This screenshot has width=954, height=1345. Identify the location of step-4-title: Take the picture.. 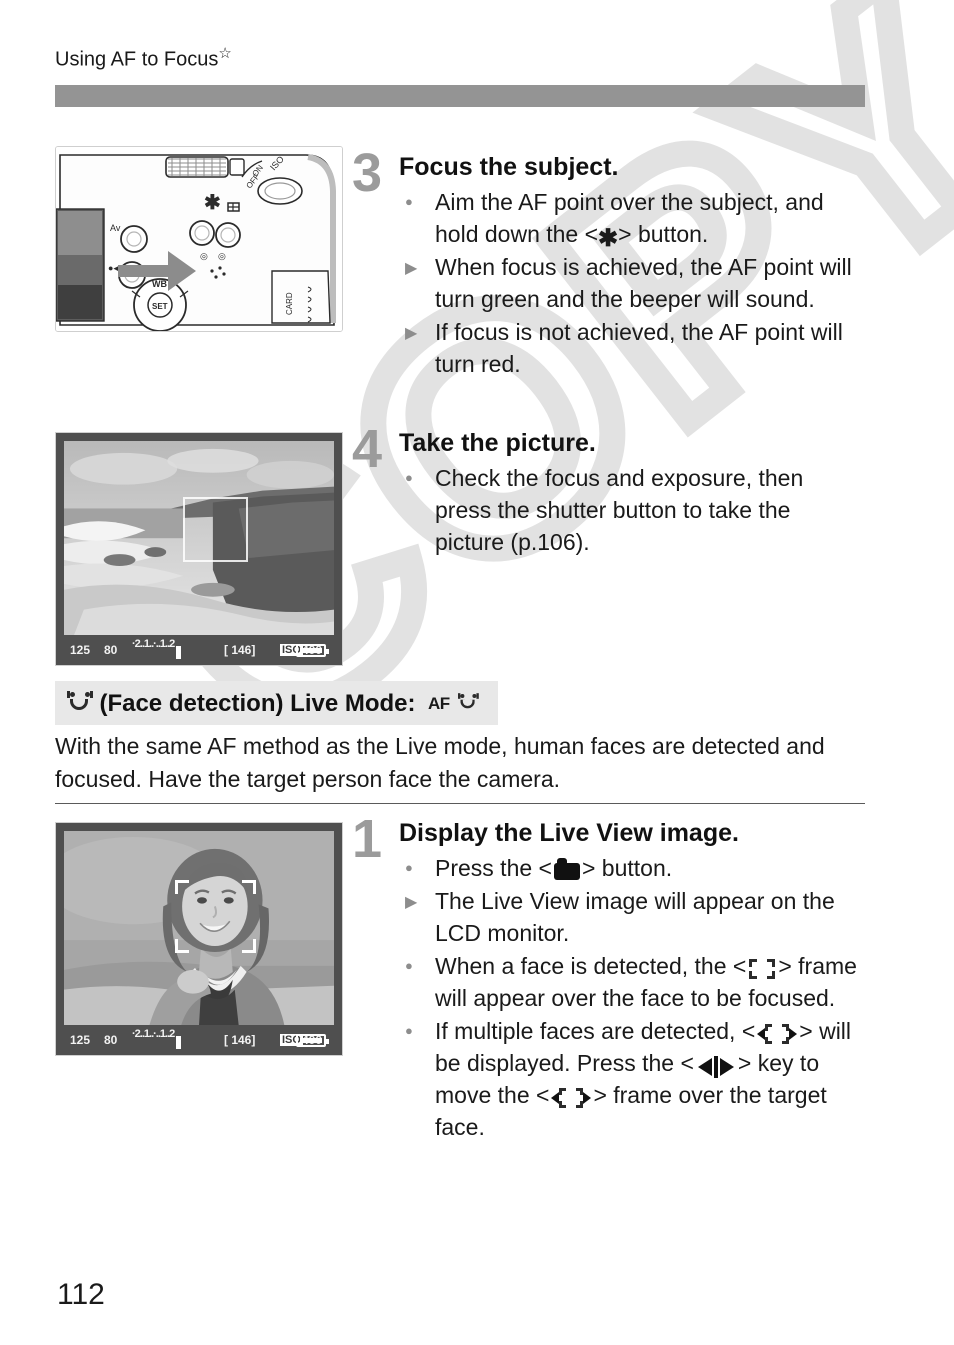
(497, 443).